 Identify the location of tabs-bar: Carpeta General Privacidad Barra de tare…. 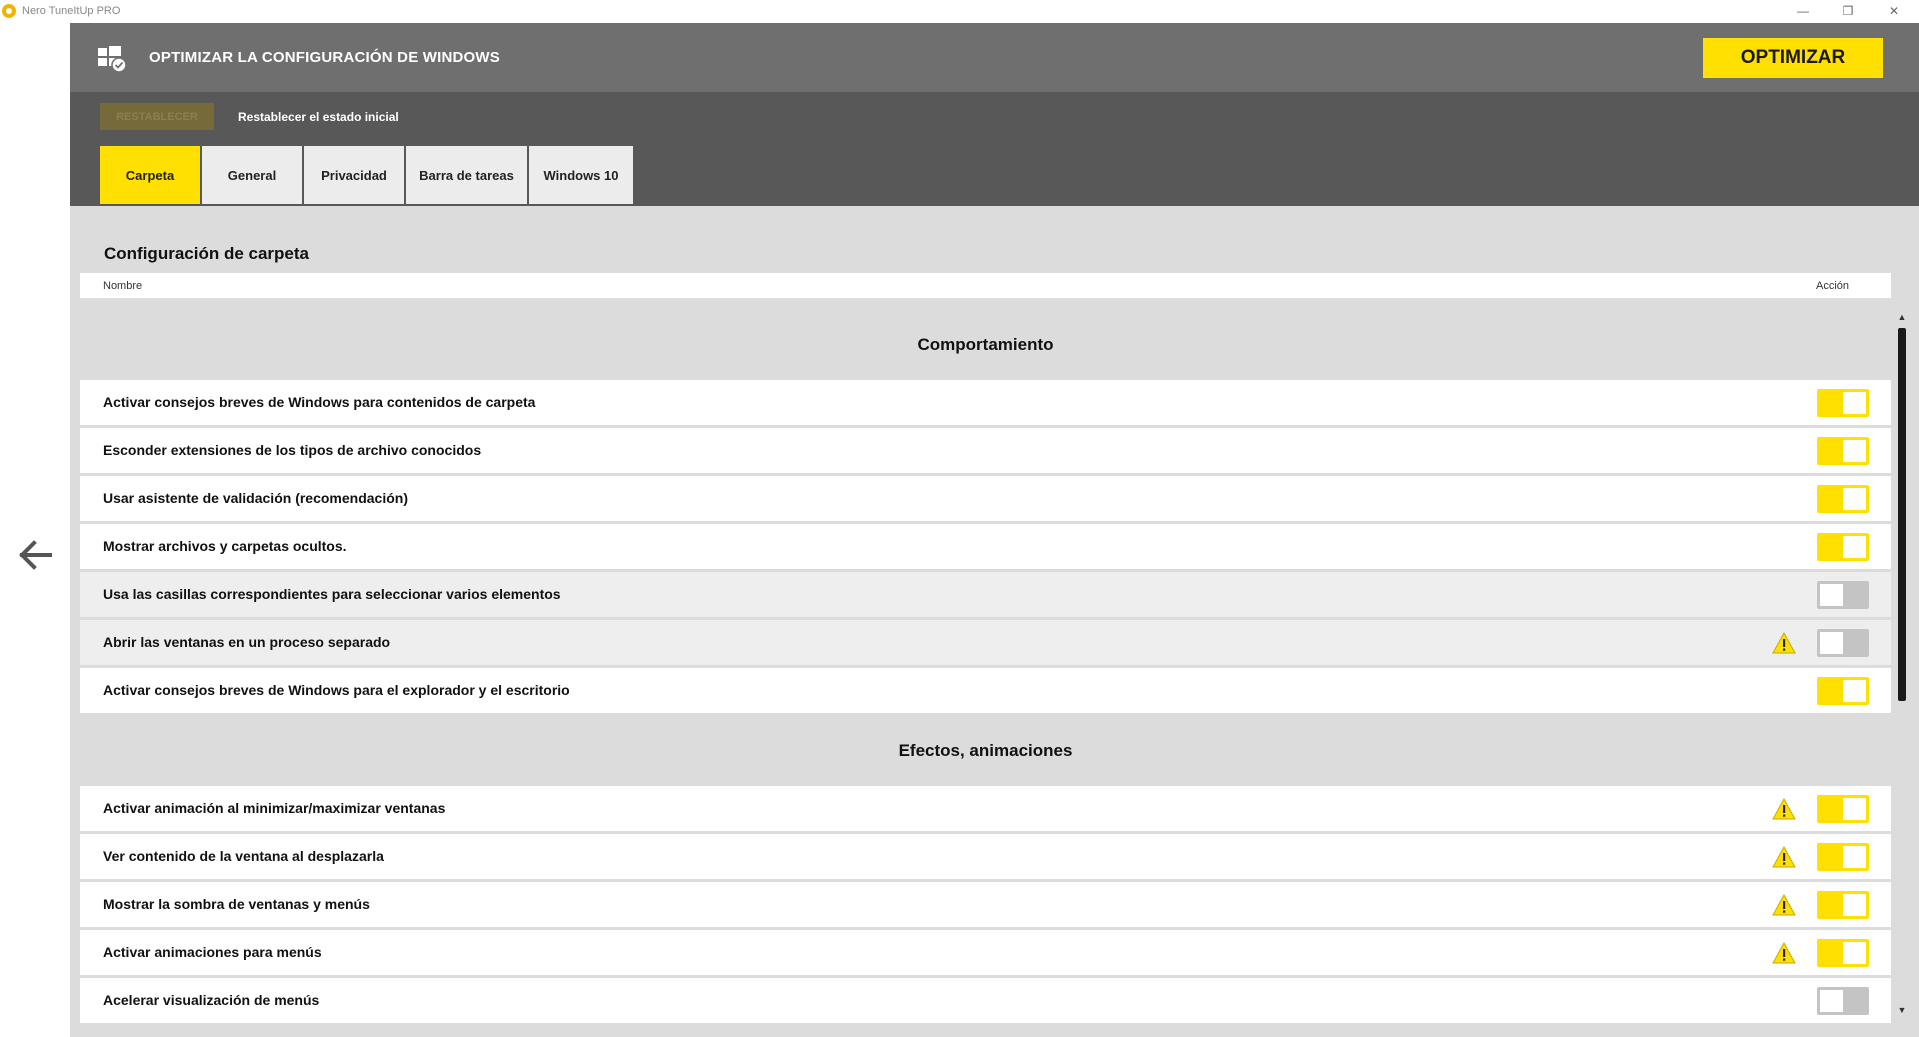
(994, 174).